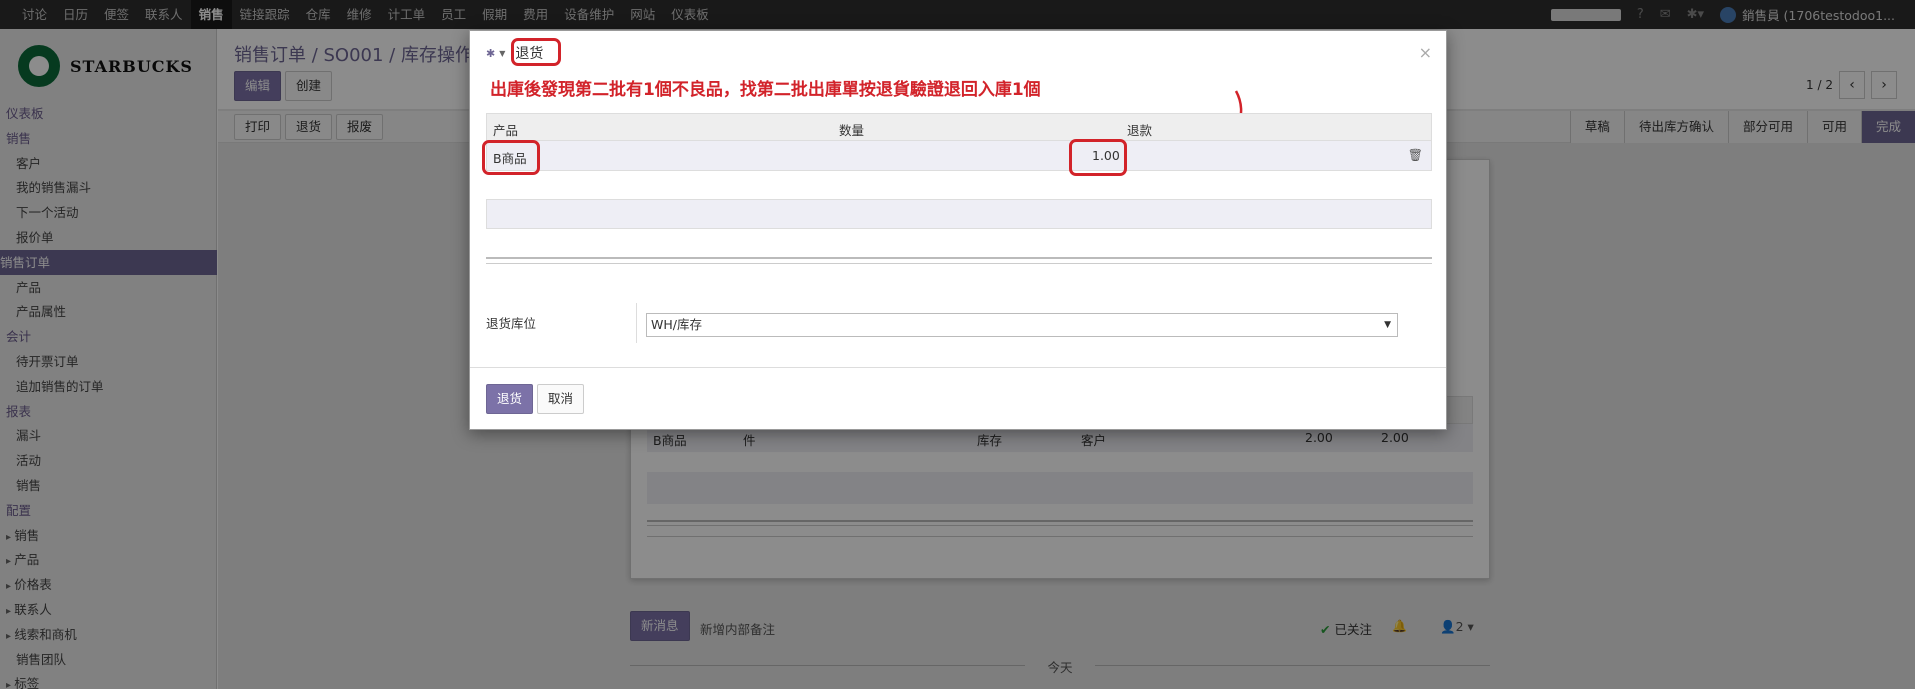  Describe the element at coordinates (490, 53) in the screenshot. I see `bug-icon: ✱` at that location.